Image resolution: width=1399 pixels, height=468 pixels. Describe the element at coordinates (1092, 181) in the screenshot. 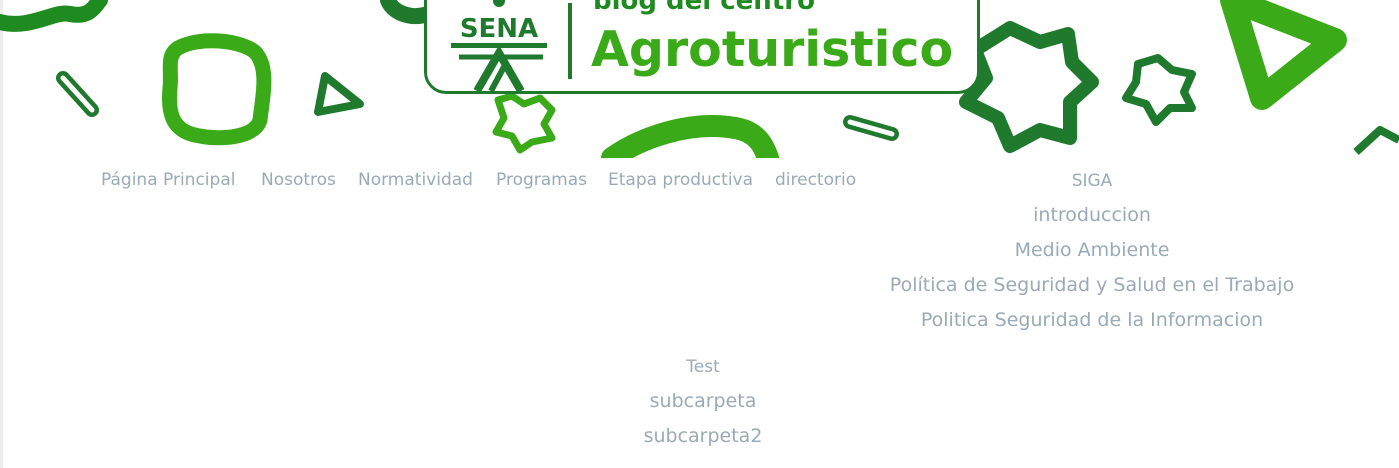

I see `siga-menu-title: SIGA` at that location.